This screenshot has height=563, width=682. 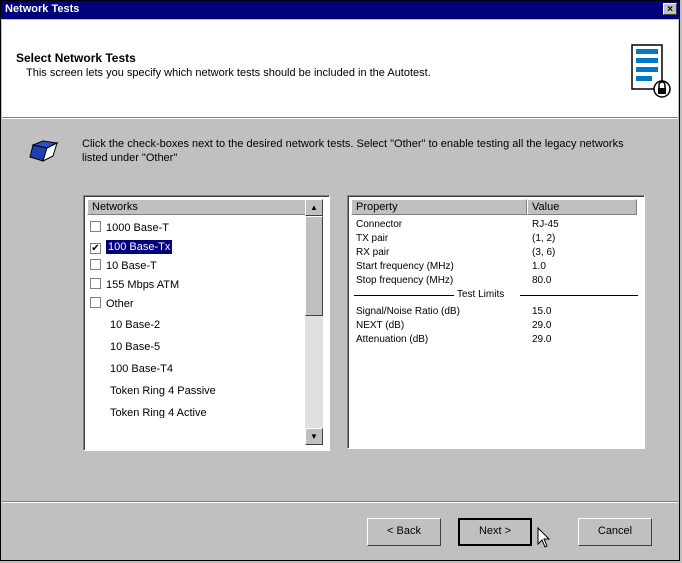 I want to click on vertical-scrollbar: ▲ ▼, so click(x=314, y=322).